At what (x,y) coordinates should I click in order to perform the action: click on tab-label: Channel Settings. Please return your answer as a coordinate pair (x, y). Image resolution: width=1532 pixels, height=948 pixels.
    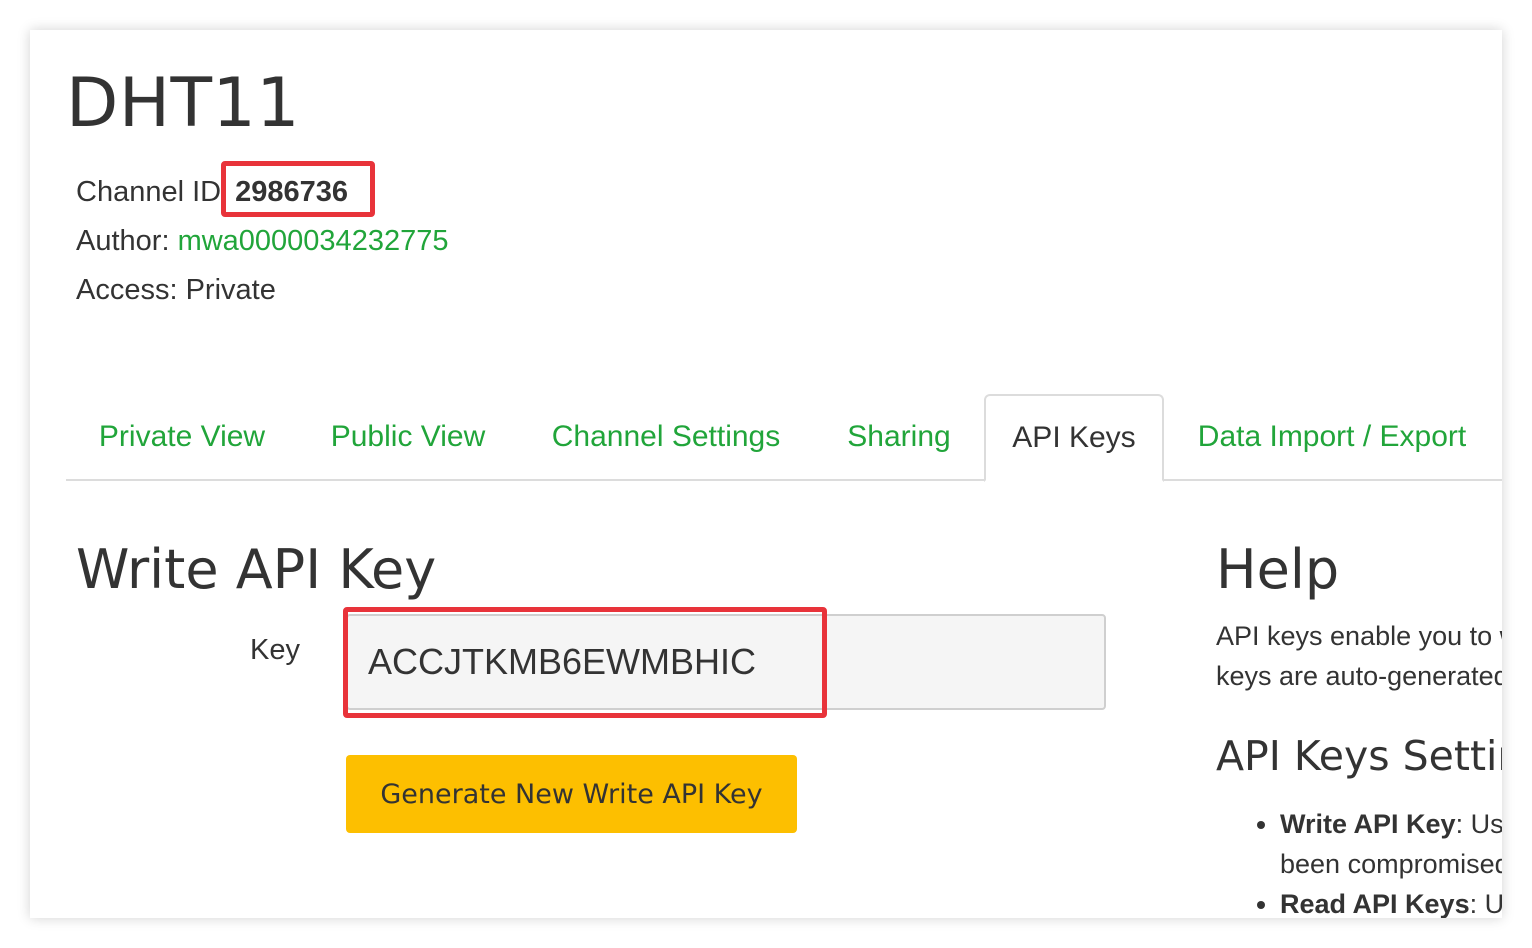
    Looking at the image, I should click on (666, 436).